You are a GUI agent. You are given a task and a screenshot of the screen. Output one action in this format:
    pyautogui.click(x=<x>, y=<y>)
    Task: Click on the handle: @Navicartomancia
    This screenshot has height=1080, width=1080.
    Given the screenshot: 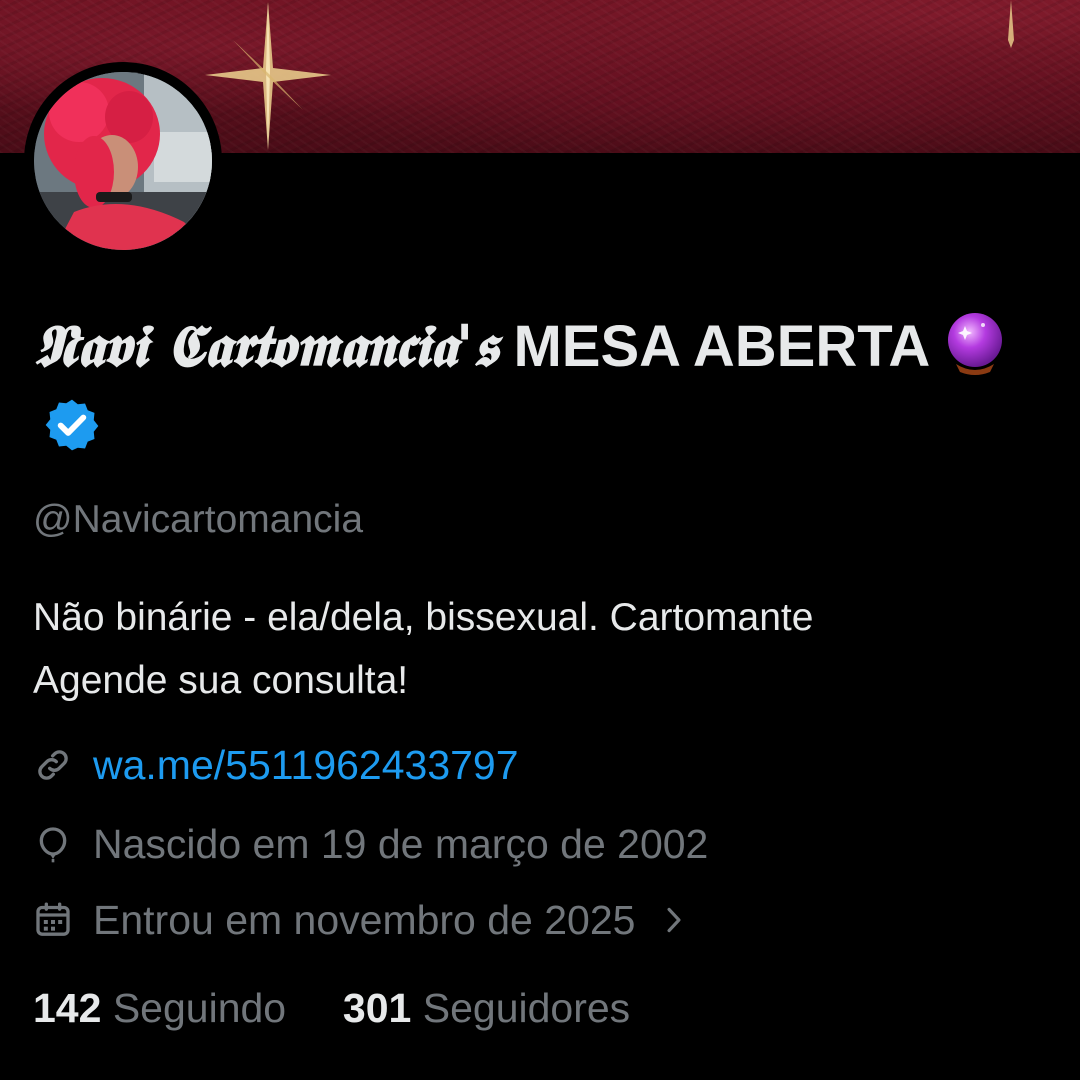 What is the action you would take?
    pyautogui.click(x=198, y=519)
    